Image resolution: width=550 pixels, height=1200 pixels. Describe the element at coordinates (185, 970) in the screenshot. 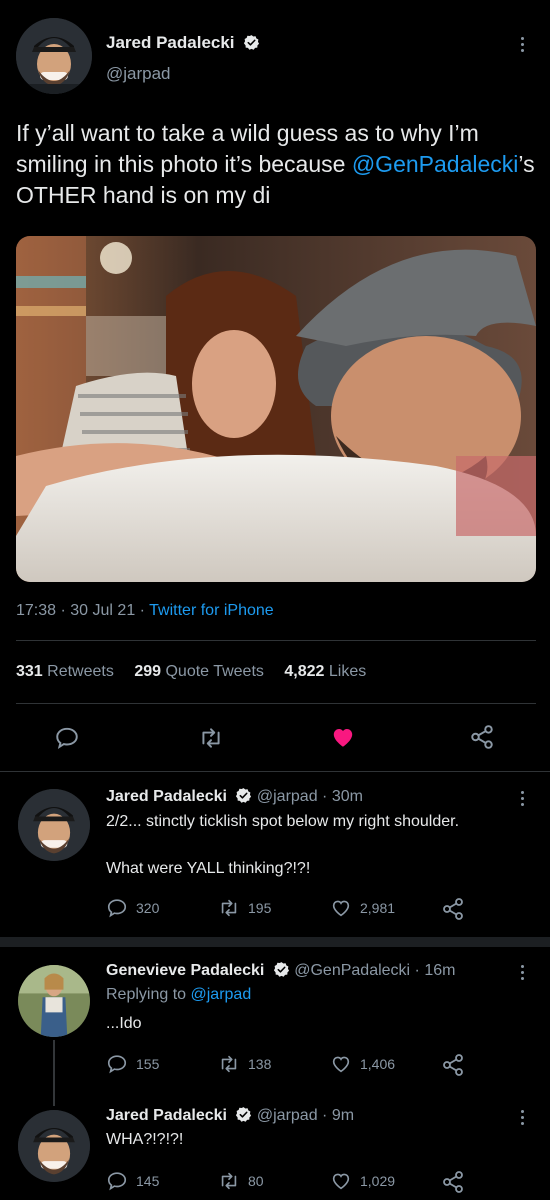

I see `reply-author-name: Genevieve Padalecki` at that location.